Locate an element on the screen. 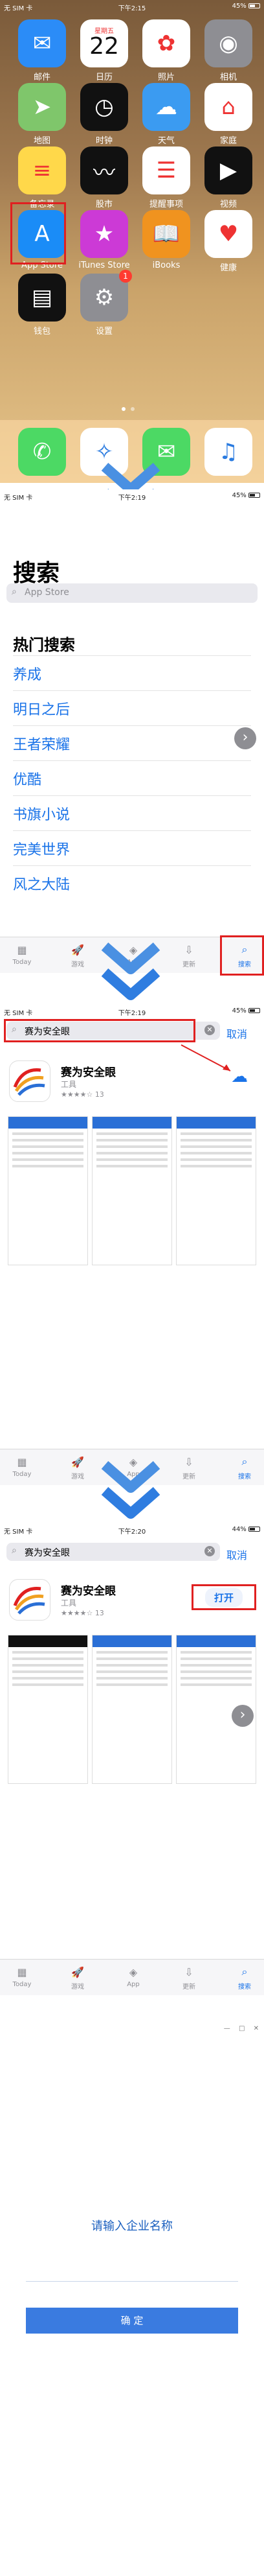 The width and height of the screenshot is (264, 2576). reminders-icon: ☰ is located at coordinates (166, 170).